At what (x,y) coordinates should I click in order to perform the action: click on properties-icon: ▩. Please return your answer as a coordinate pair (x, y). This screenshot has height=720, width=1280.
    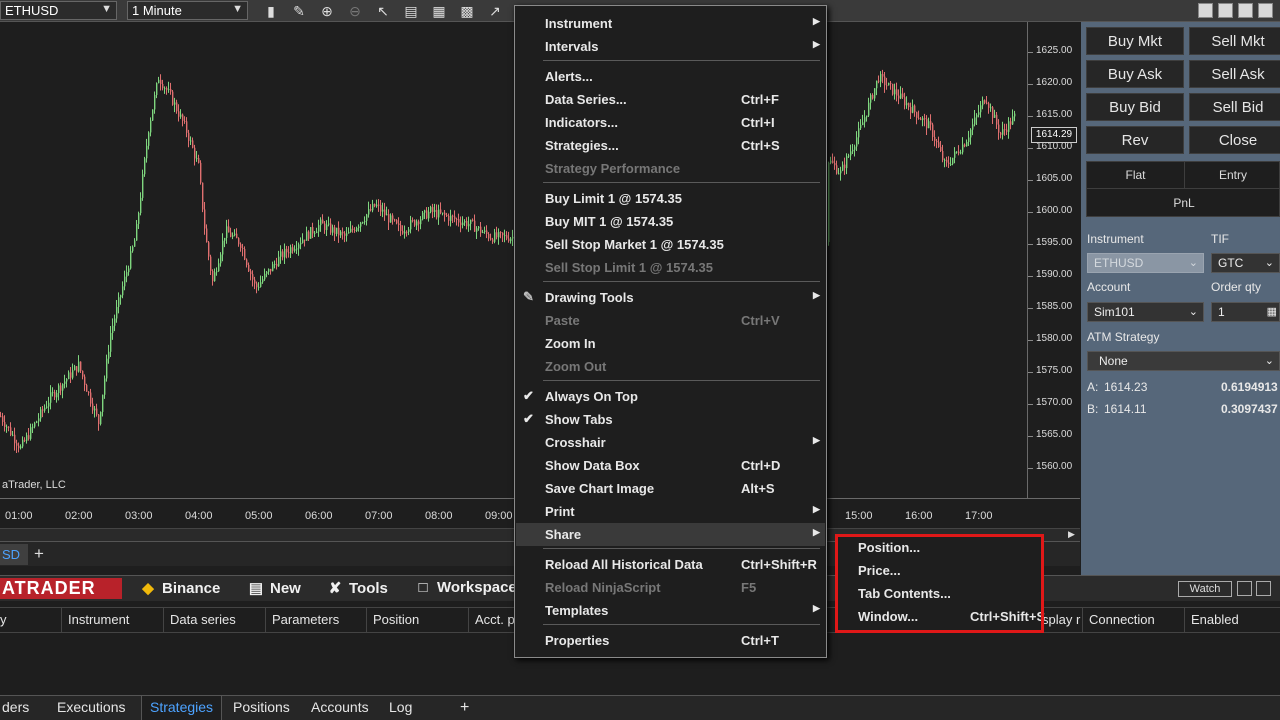
    Looking at the image, I should click on (467, 11).